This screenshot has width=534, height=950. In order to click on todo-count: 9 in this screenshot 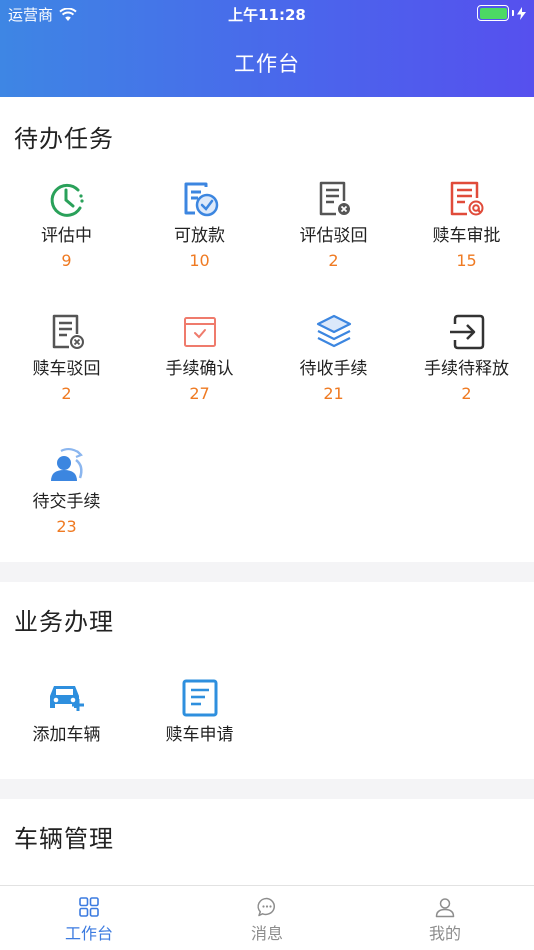, I will do `click(66, 260)`.